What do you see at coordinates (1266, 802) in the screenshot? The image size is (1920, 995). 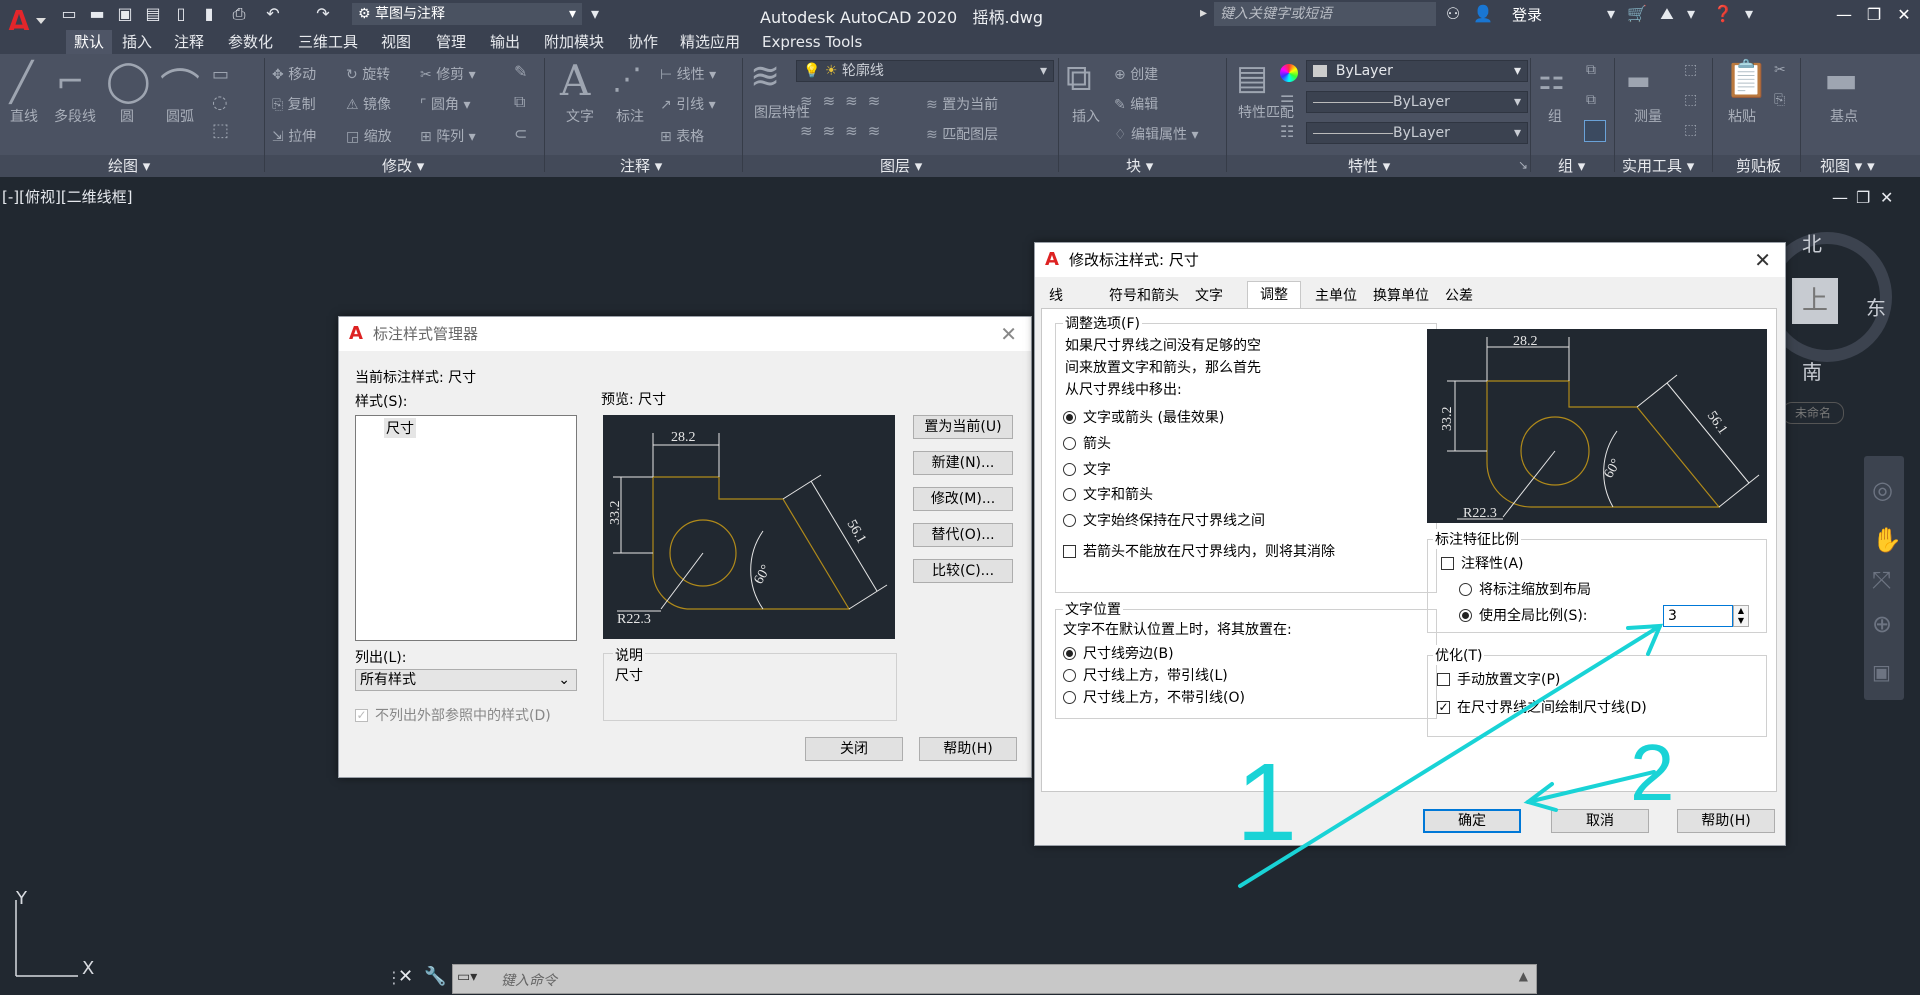 I see `hand-mark-1: 1` at bounding box center [1266, 802].